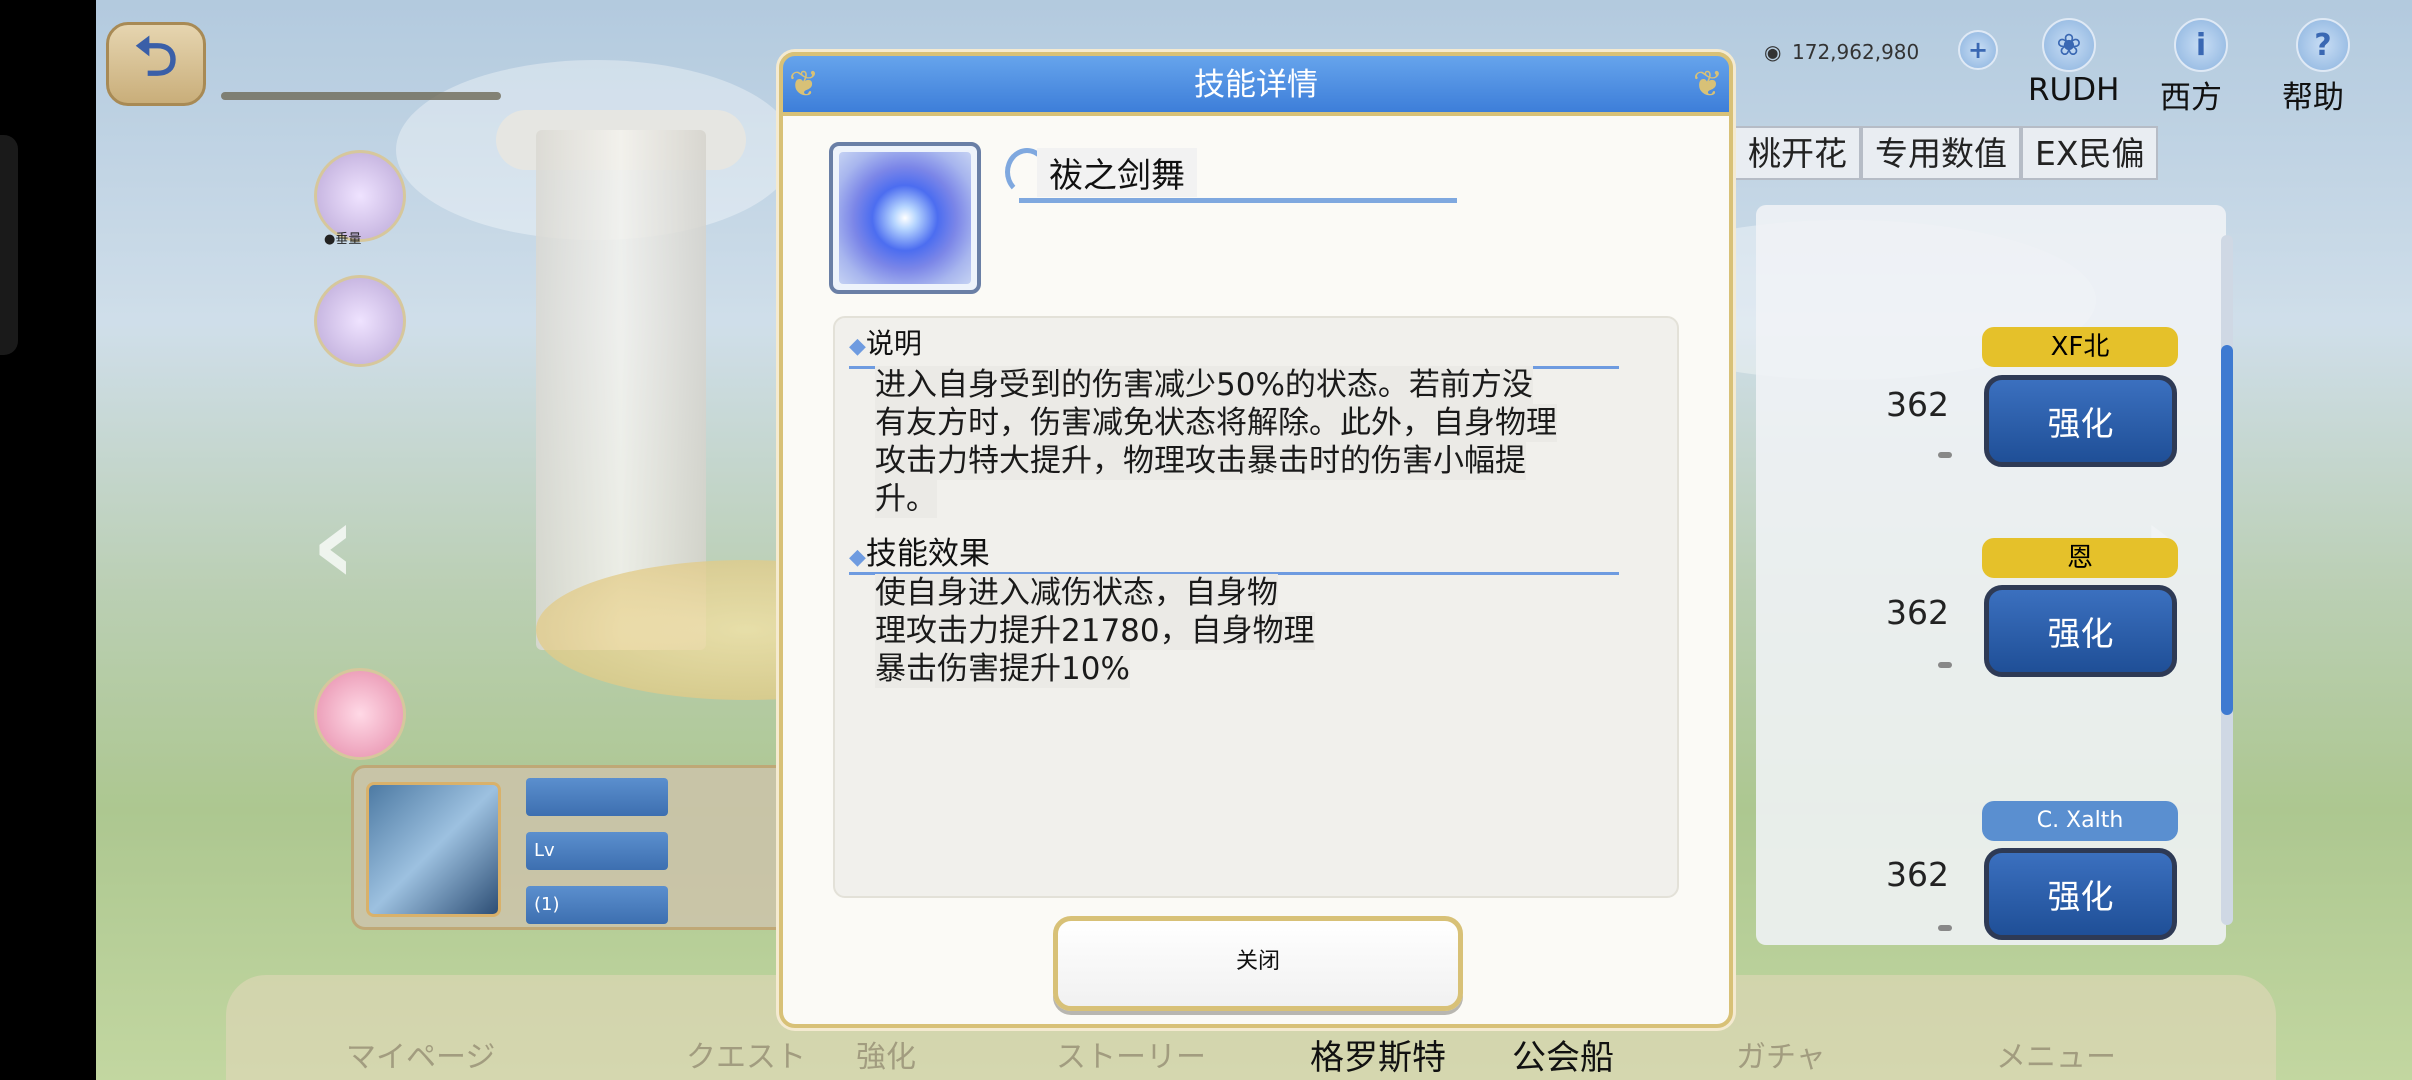 The height and width of the screenshot is (1080, 2412). What do you see at coordinates (2080, 821) in the screenshot?
I see `row-tag-3: C. Xalth` at bounding box center [2080, 821].